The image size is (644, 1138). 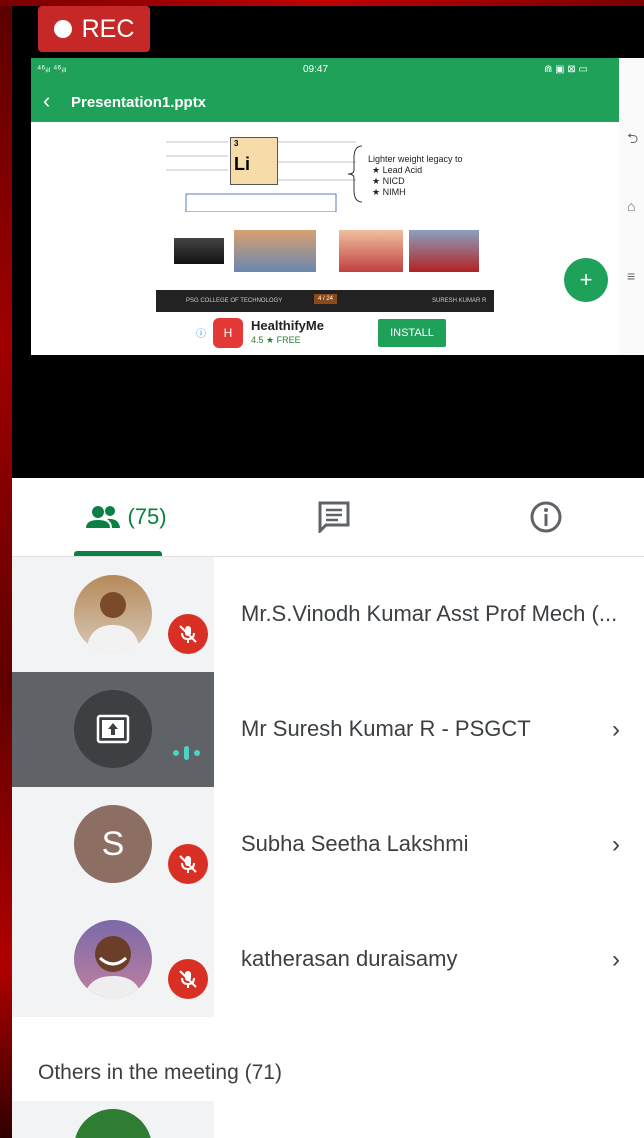 I want to click on background-frame, so click(x=6, y=569).